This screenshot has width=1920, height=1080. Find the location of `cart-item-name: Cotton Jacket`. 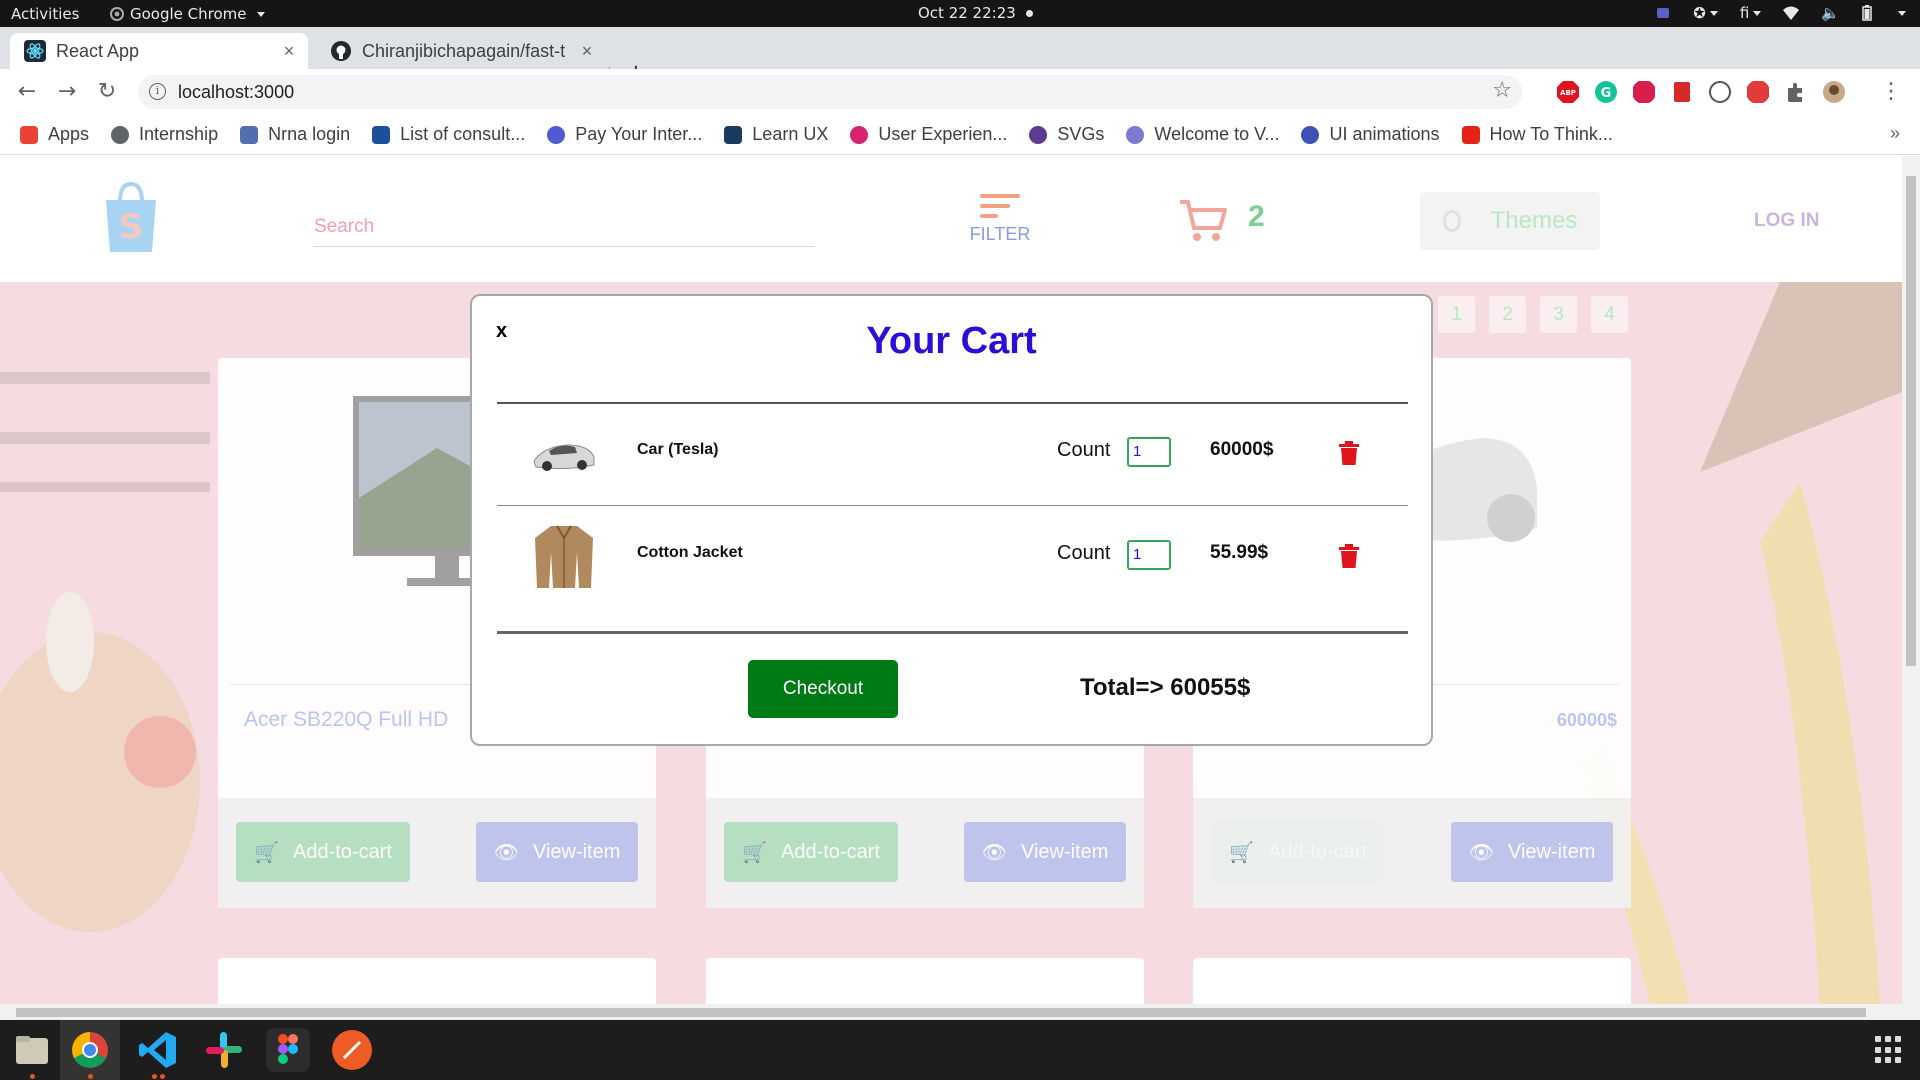

cart-item-name: Cotton Jacket is located at coordinates (690, 552).